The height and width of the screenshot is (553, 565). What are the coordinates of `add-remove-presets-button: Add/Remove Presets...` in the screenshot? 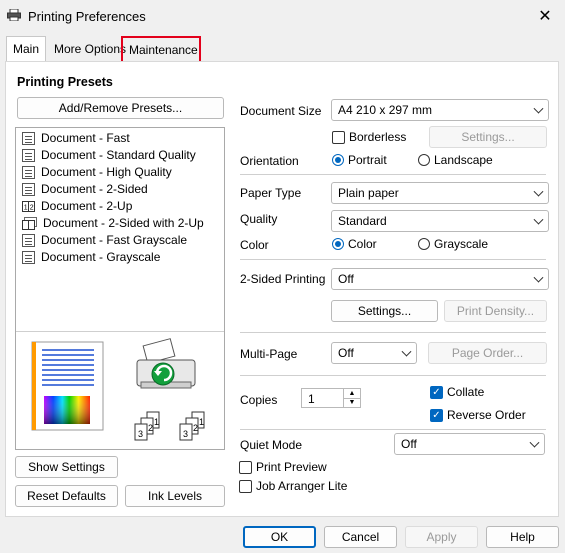 It's located at (120, 108).